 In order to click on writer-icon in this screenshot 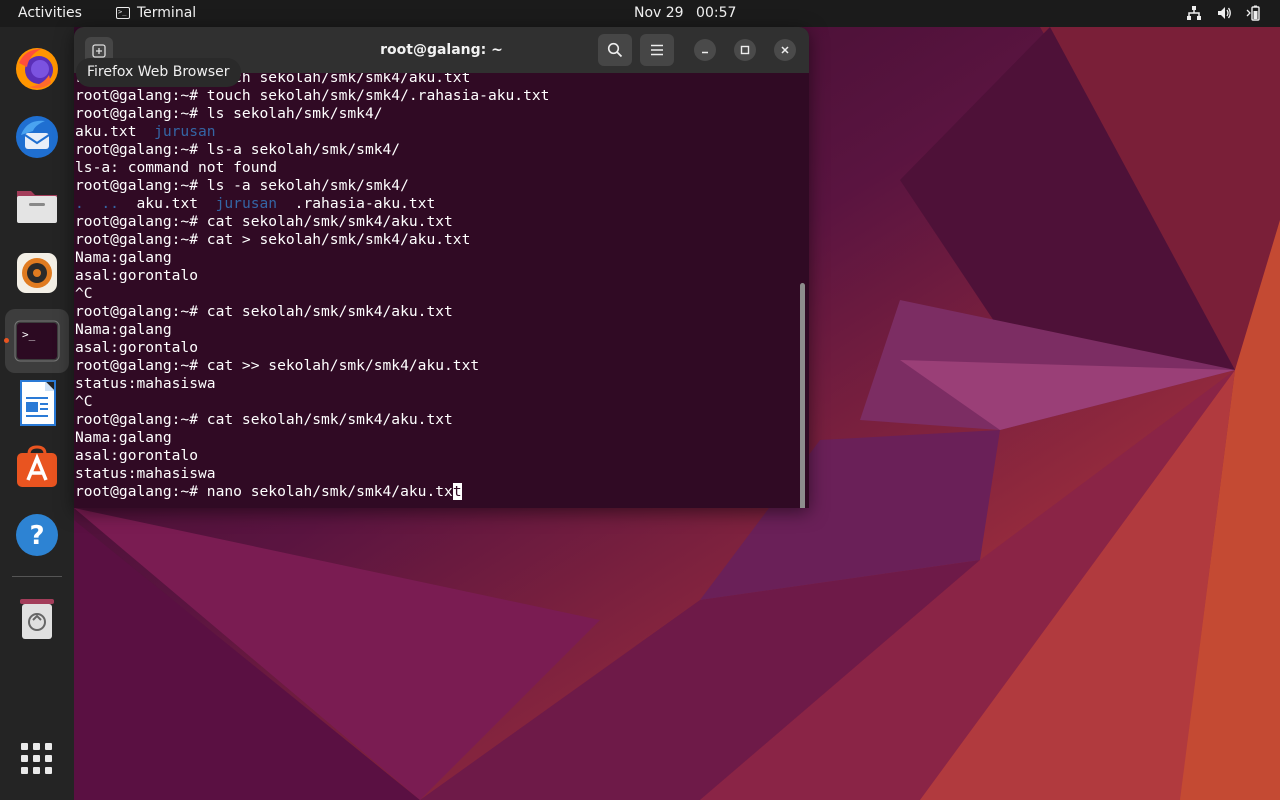, I will do `click(38, 403)`.